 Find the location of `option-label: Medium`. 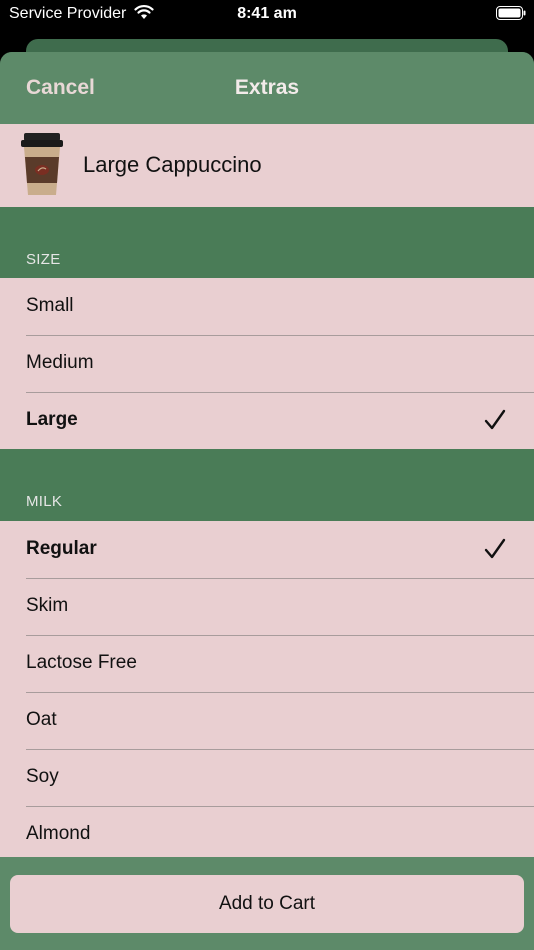

option-label: Medium is located at coordinates (60, 362).